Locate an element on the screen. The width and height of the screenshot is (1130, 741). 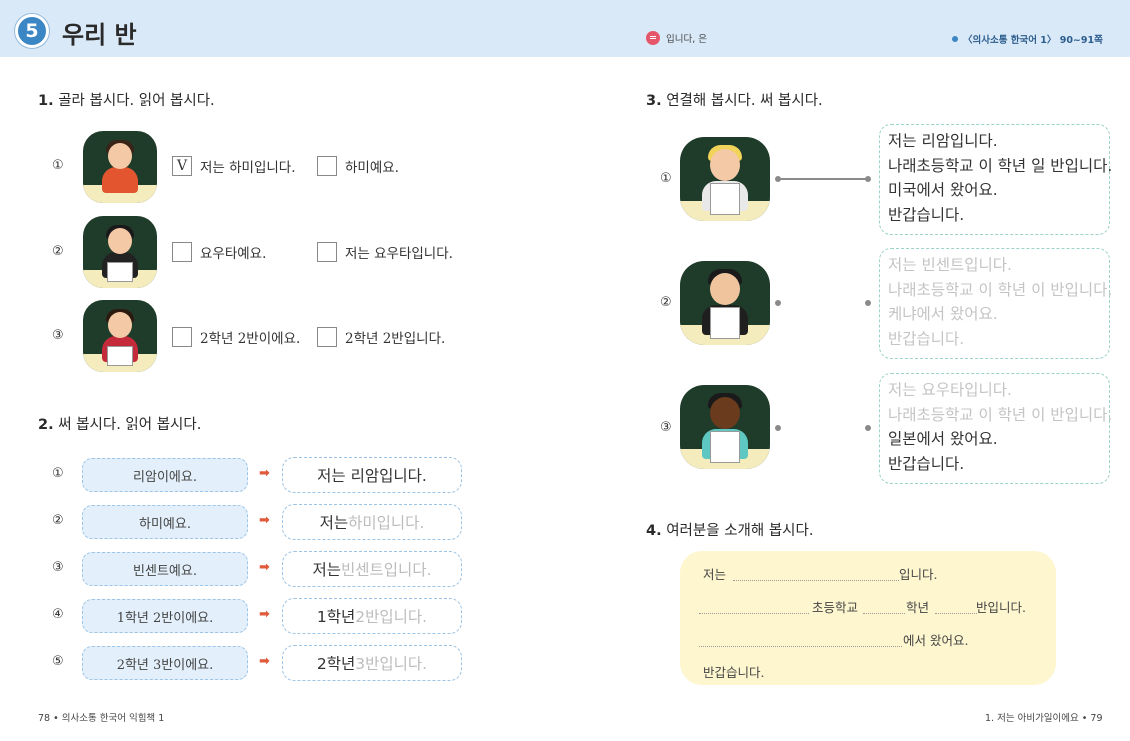
section1-row2-option1: 요우타예요. is located at coordinates (219, 252).